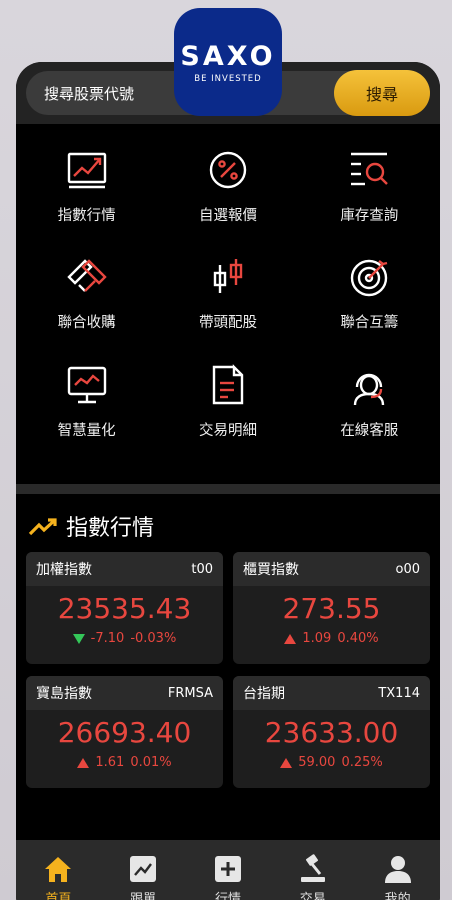  Describe the element at coordinates (143, 869) in the screenshot. I see `follow-chart-icon` at that location.